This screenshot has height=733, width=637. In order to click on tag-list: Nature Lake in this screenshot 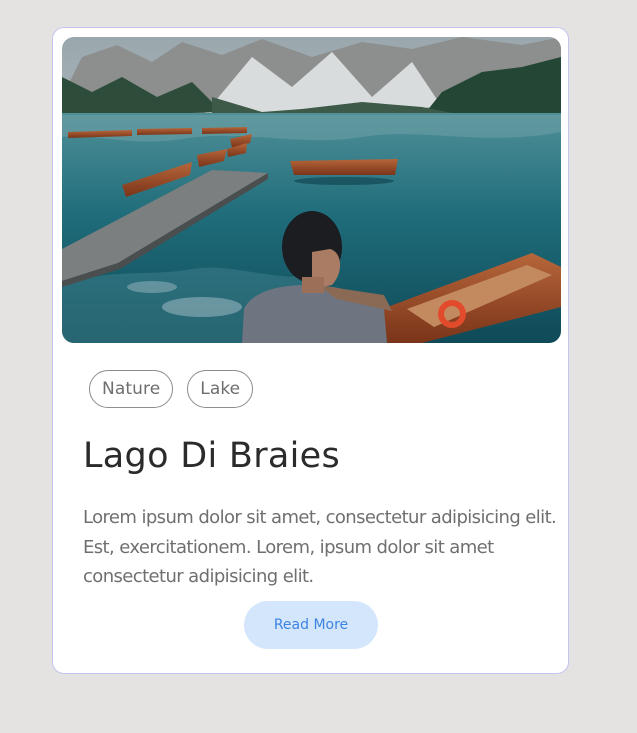, I will do `click(171, 389)`.